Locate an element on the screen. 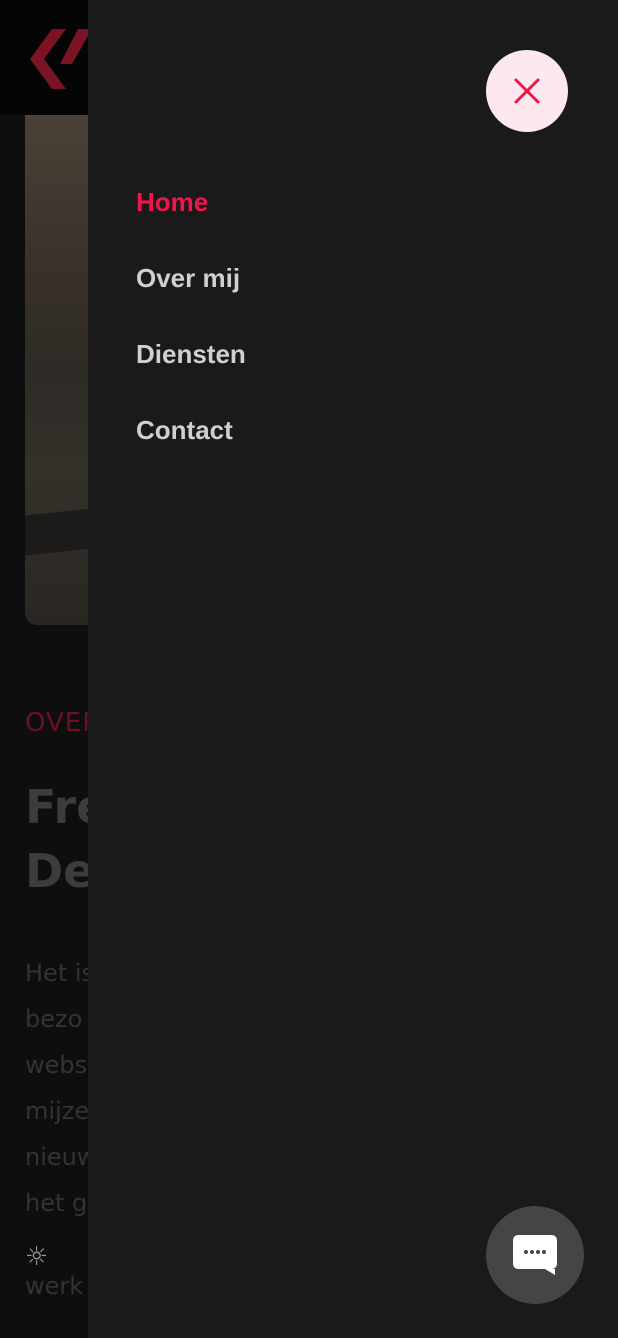 This screenshot has width=618, height=1338. nav-item-home: Home is located at coordinates (191, 218).